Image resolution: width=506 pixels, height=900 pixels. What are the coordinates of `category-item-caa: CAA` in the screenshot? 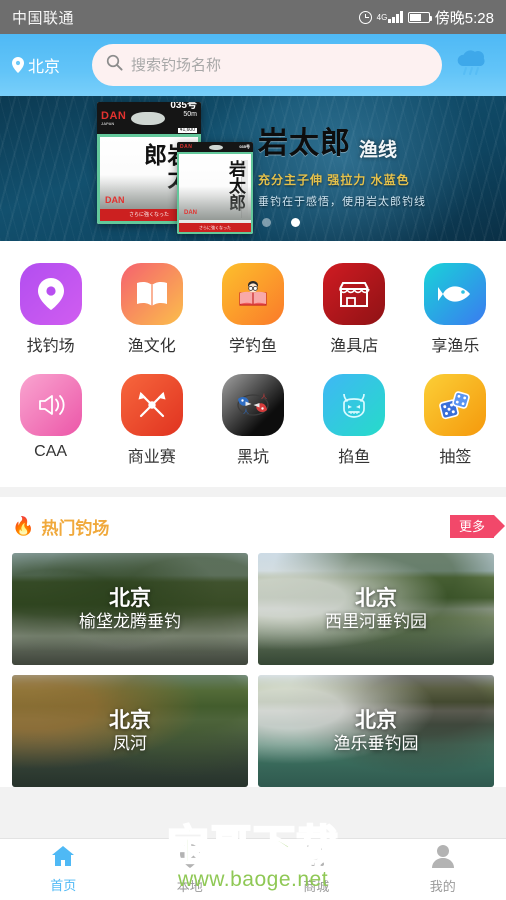 It's located at (50, 421).